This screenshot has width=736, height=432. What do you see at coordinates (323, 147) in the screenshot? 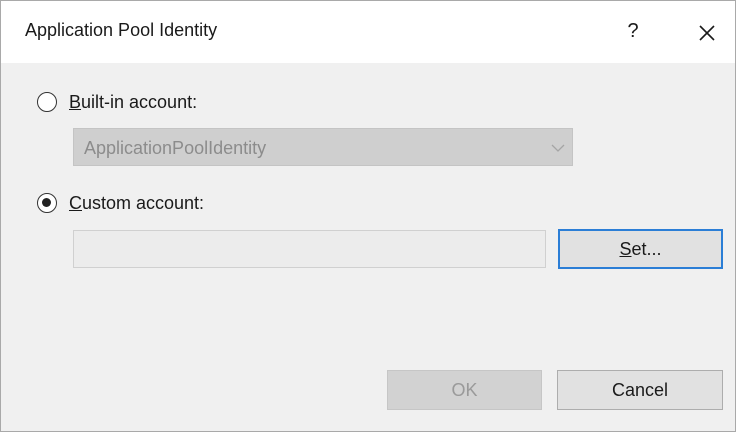
I see `builtin-account-select: ApplicationPoolIdentity` at bounding box center [323, 147].